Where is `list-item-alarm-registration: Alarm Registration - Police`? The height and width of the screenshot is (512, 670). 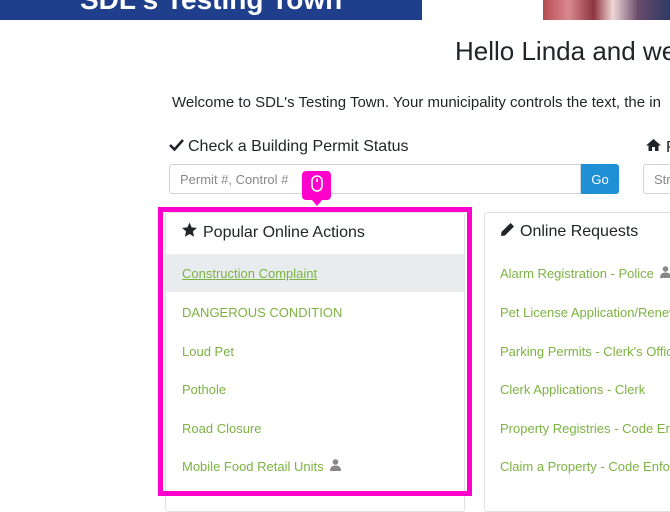
list-item-alarm-registration: Alarm Registration - Police is located at coordinates (577, 273).